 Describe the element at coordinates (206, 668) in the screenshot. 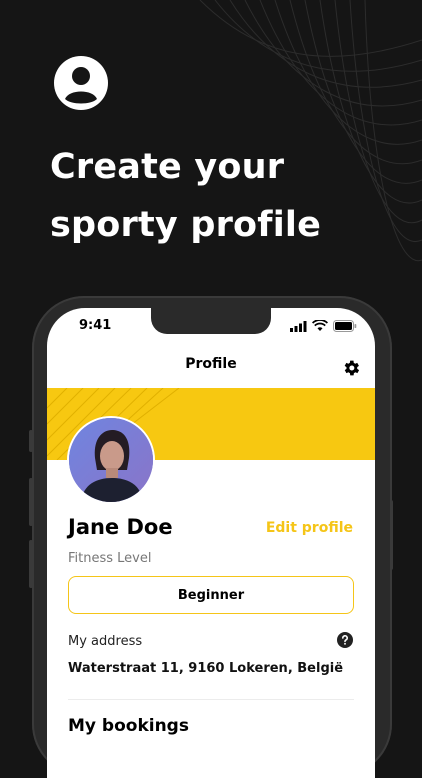

I see `address-value: Waterstraat 11, 9160 Lokeren, België` at that location.